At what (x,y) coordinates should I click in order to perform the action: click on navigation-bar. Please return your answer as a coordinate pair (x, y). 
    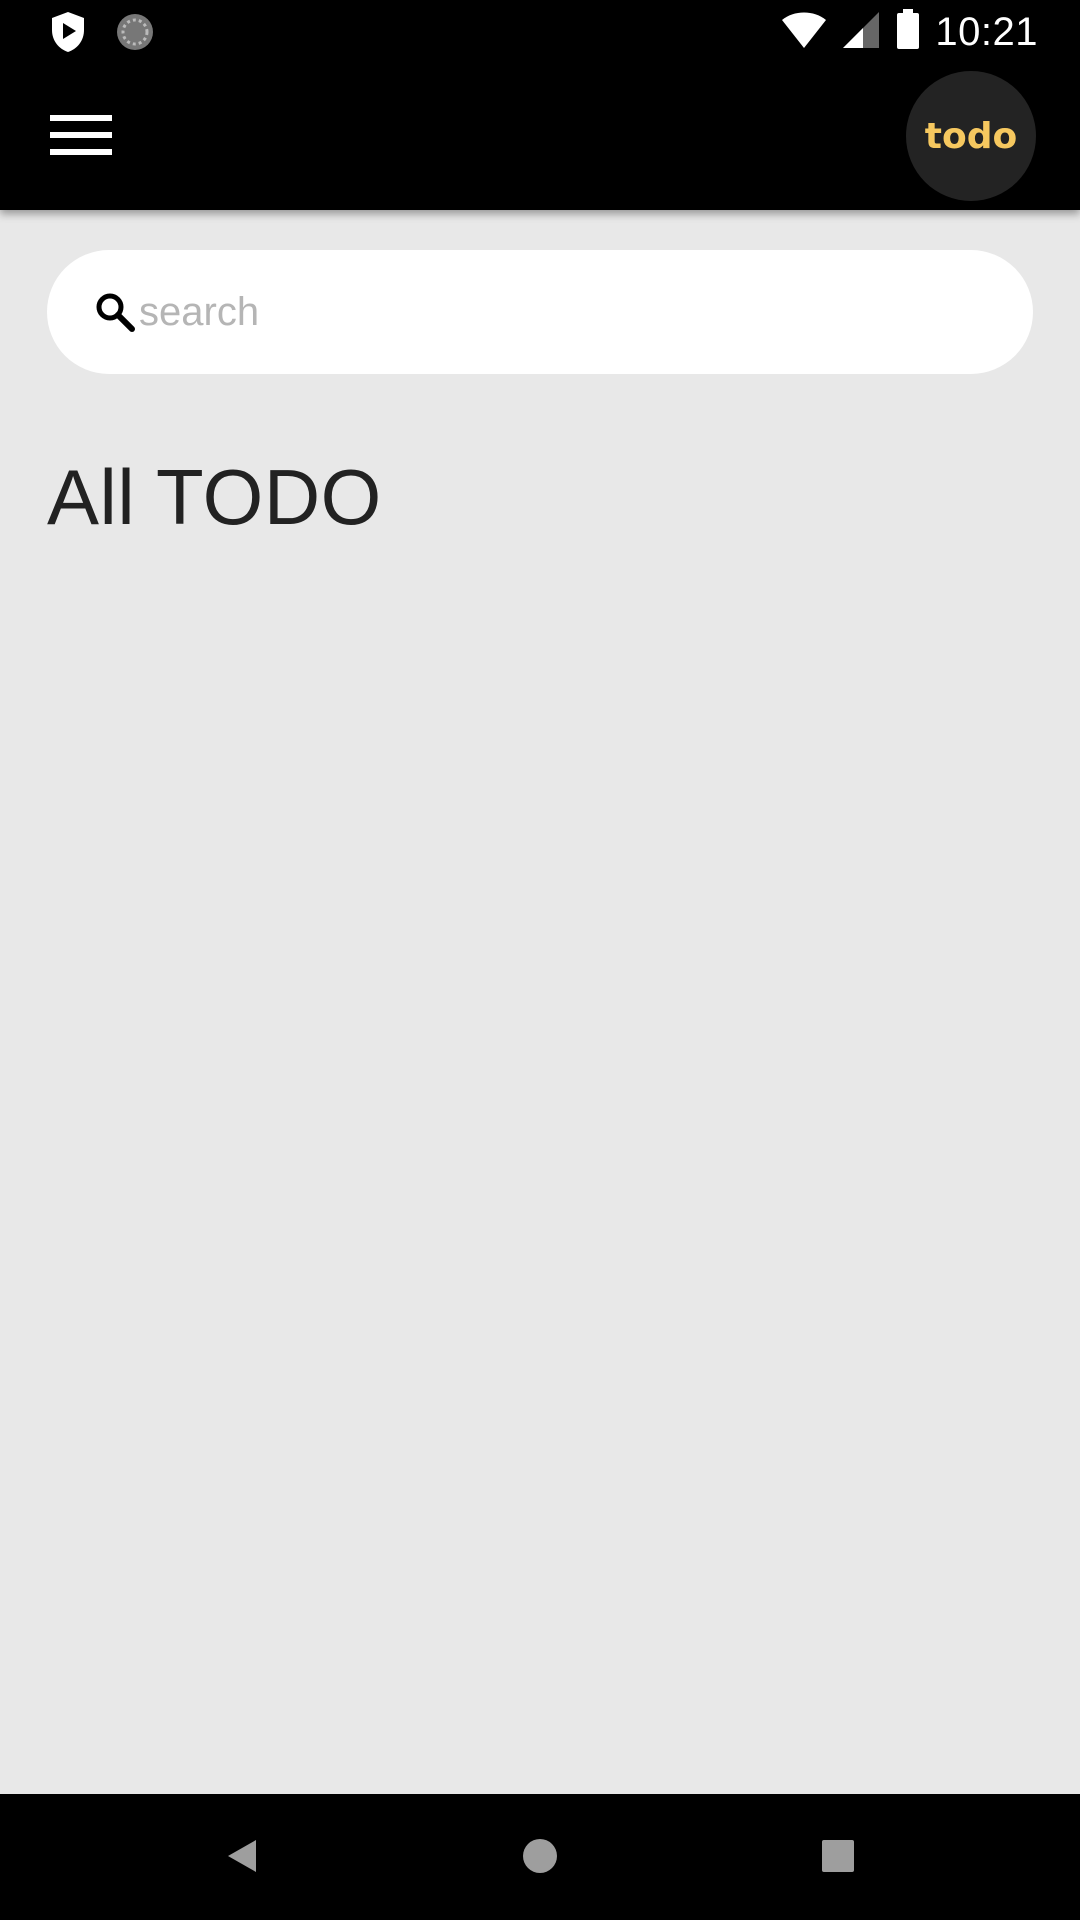
    Looking at the image, I should click on (540, 1857).